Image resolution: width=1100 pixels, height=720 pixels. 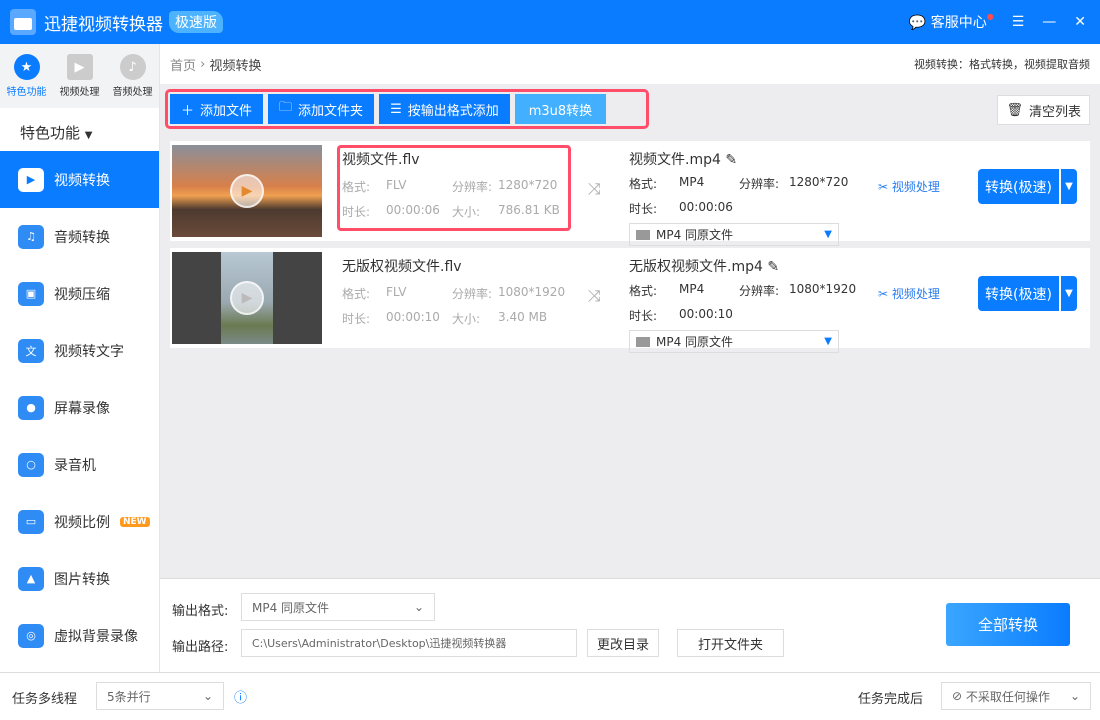 I want to click on virtual-bg-icon: ◎, so click(x=31, y=635).